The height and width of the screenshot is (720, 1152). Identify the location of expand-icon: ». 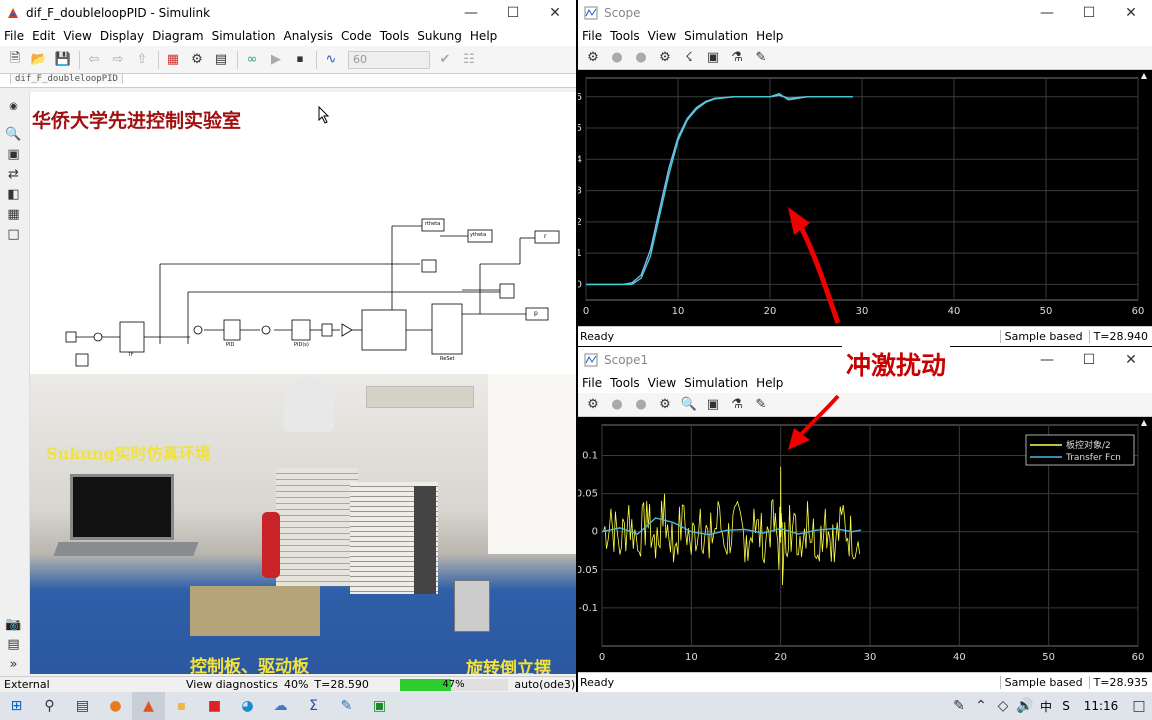
(14, 664).